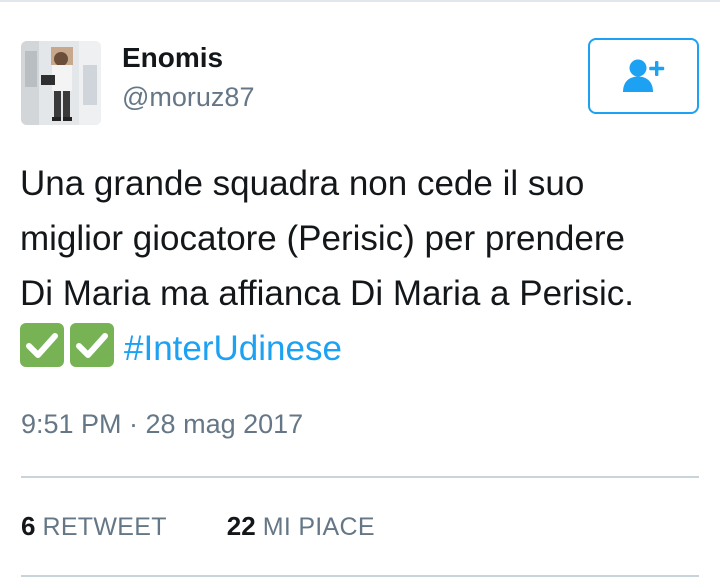  I want to click on add-user-icon, so click(643, 75).